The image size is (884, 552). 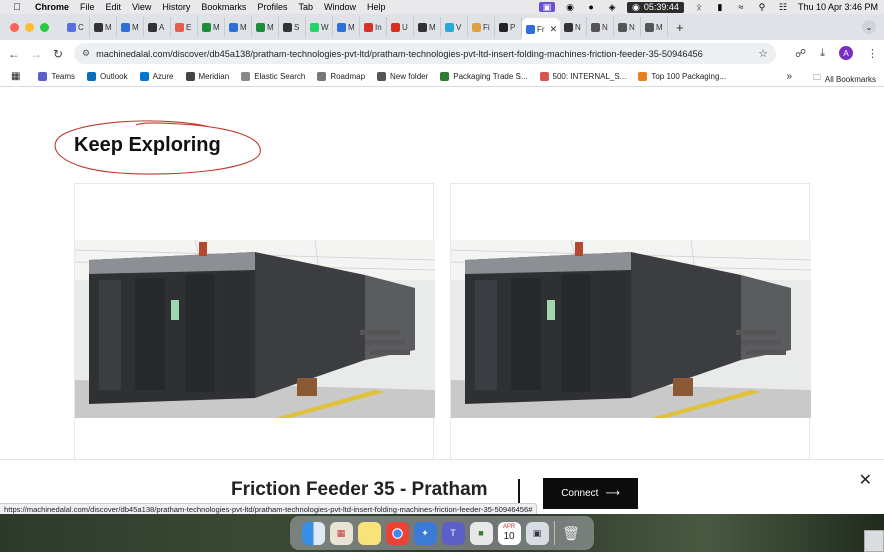 I want to click on spotlight-search-icon: ⚲, so click(x=762, y=7).